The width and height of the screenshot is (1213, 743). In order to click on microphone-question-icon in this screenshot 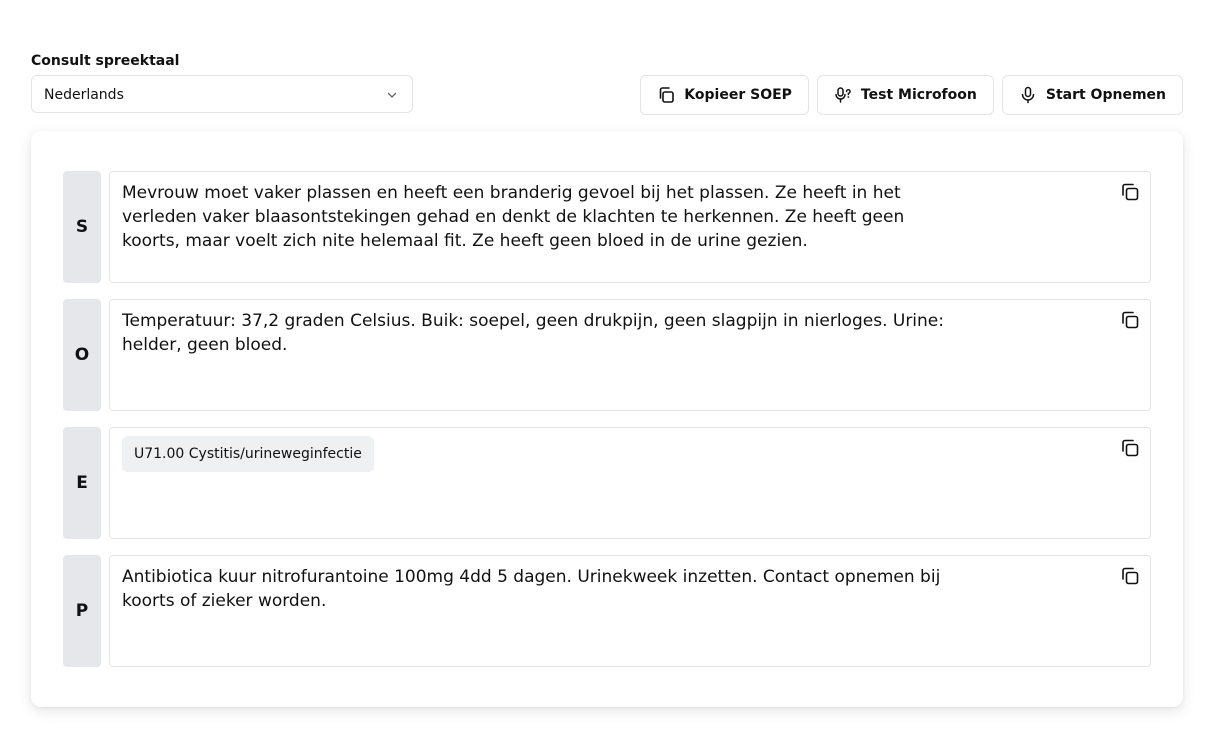, I will do `click(843, 95)`.